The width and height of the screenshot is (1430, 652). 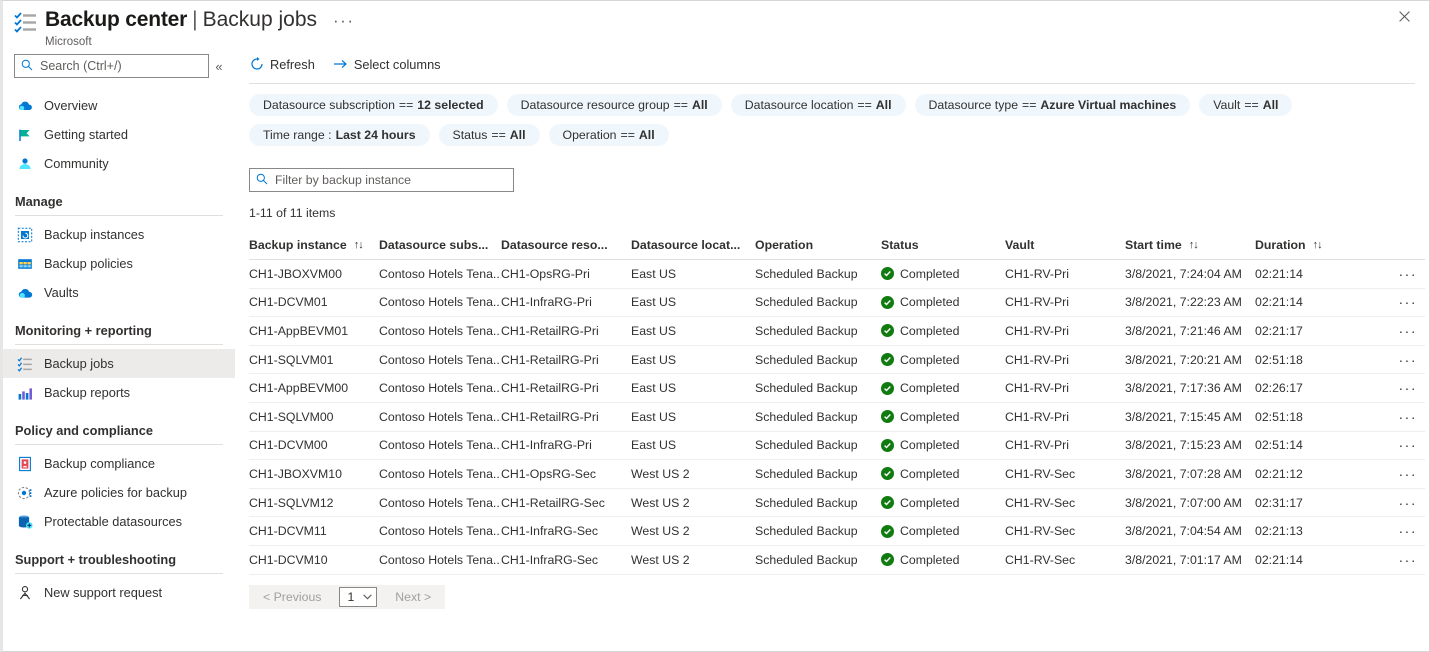 I want to click on filter-pill-status: Status == All, so click(x=489, y=135).